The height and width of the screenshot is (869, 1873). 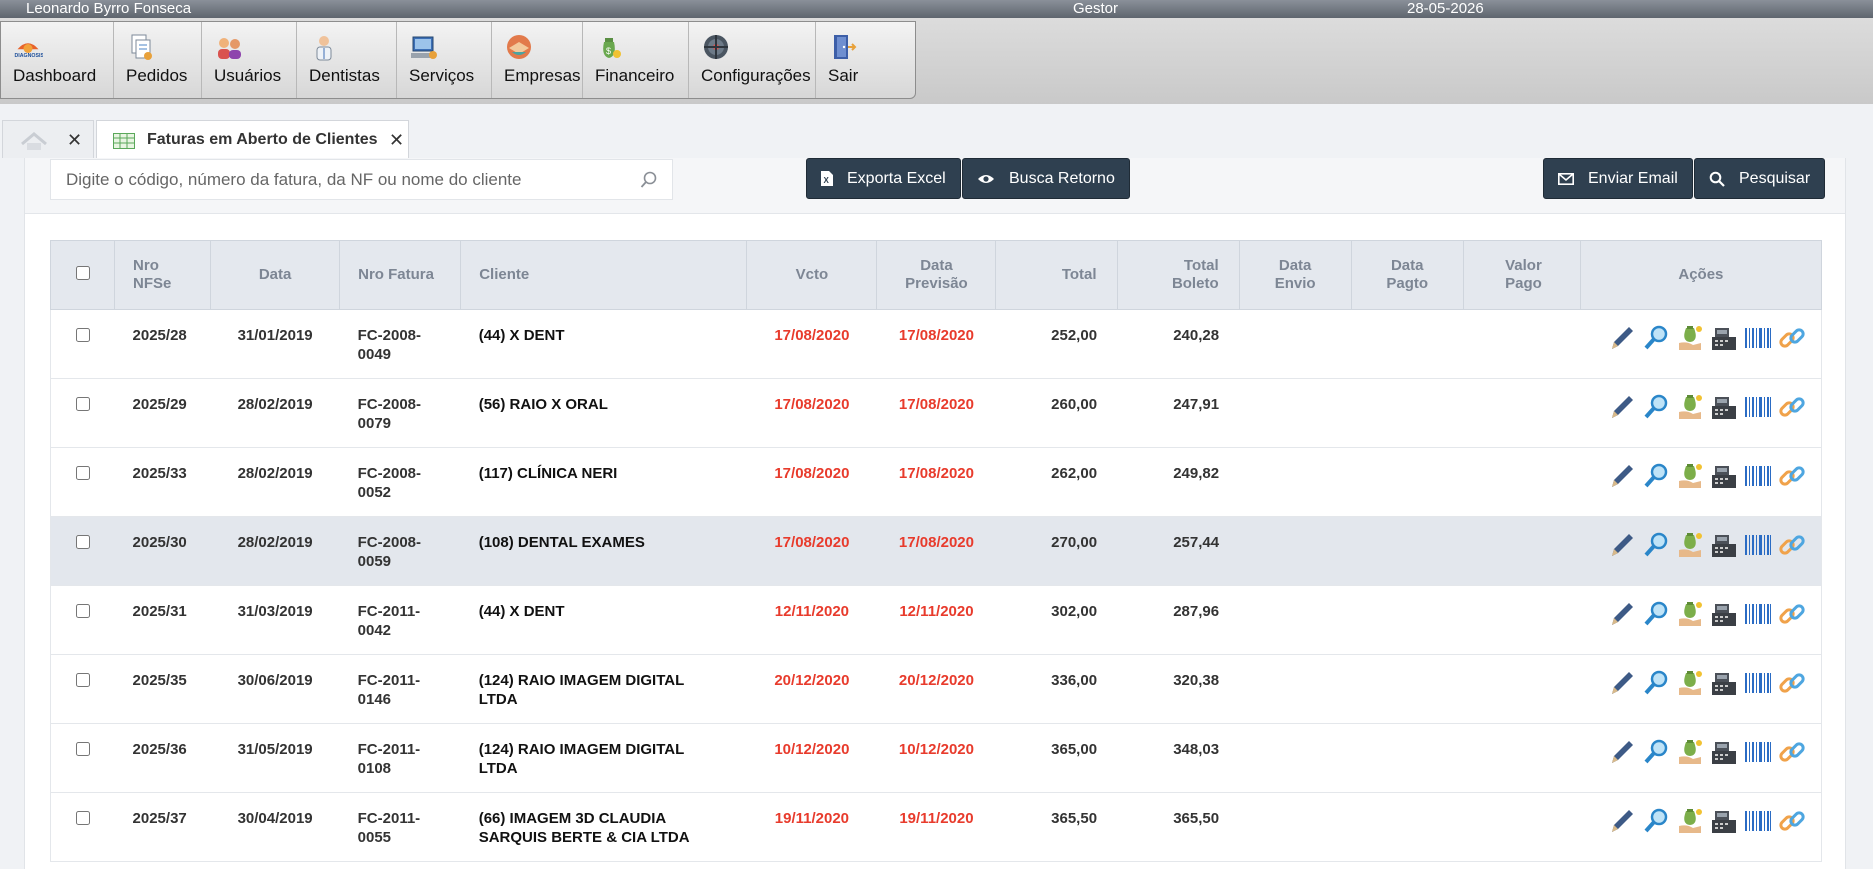 What do you see at coordinates (444, 60) in the screenshot?
I see `menu-item-servicos: Serviços` at bounding box center [444, 60].